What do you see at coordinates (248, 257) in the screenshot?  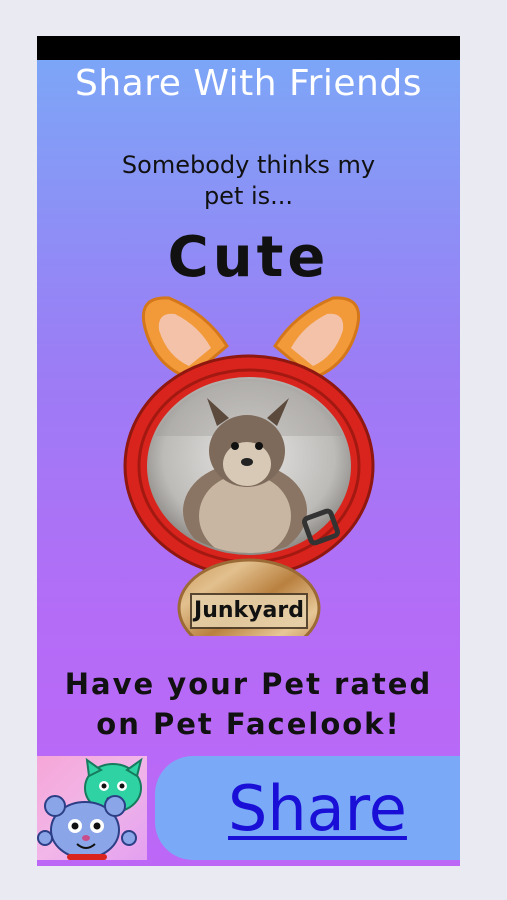 I see `rating-text: Cute` at bounding box center [248, 257].